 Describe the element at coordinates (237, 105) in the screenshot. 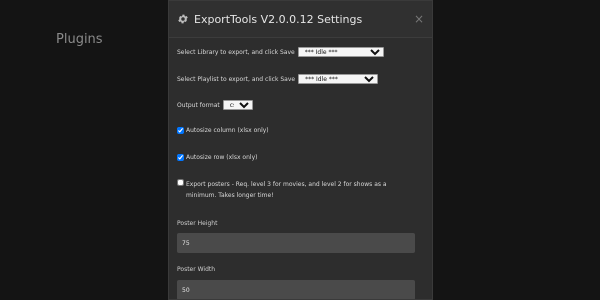

I see `output-format-select: csv` at that location.